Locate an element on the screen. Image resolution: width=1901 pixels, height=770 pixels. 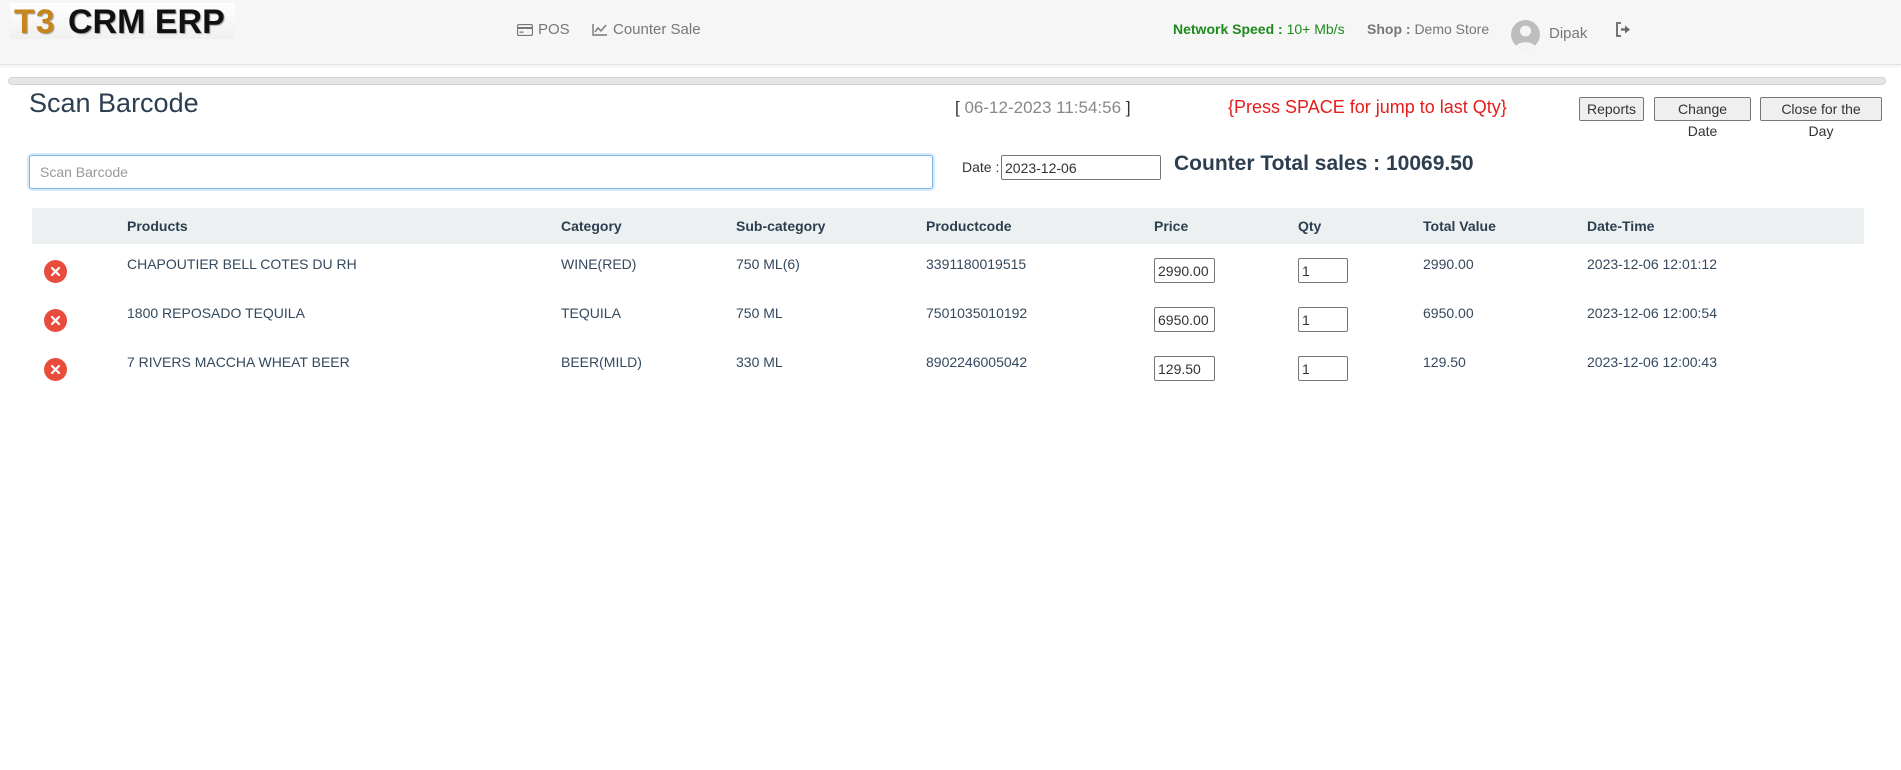
header-productcode: Productcode is located at coordinates (969, 226).